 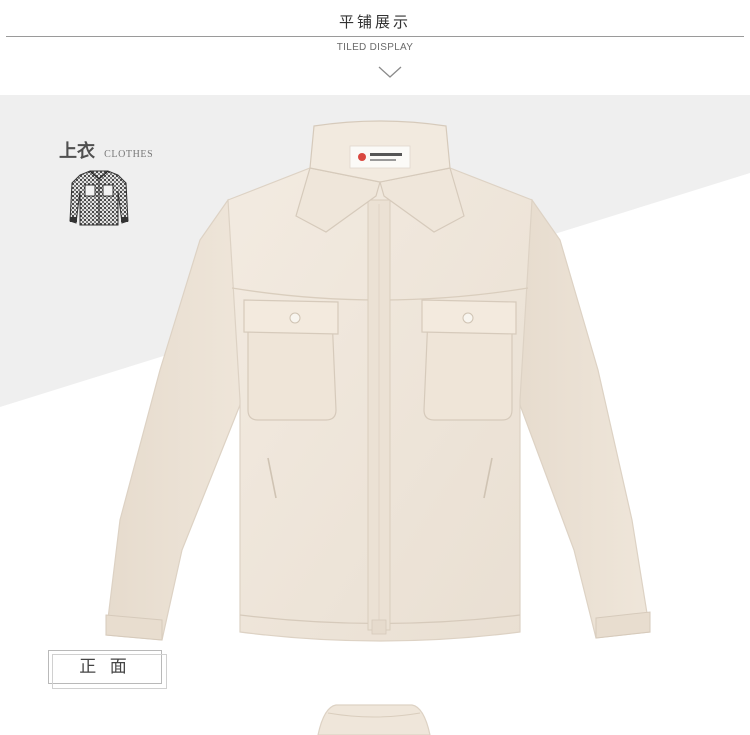 I want to click on section-divider, so click(x=375, y=36).